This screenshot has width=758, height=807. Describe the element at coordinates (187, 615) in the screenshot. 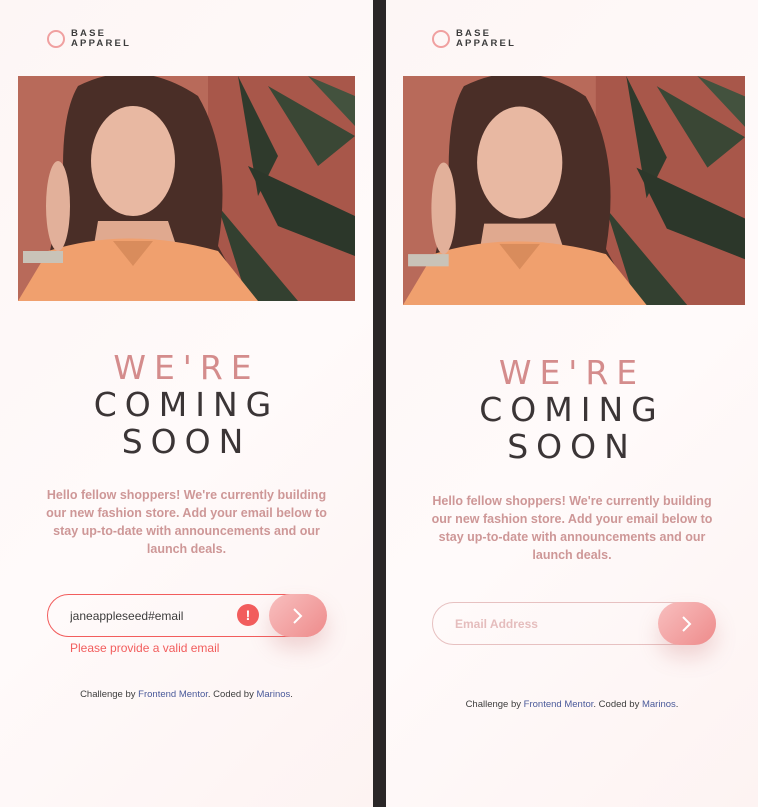

I see `email-form: !` at that location.